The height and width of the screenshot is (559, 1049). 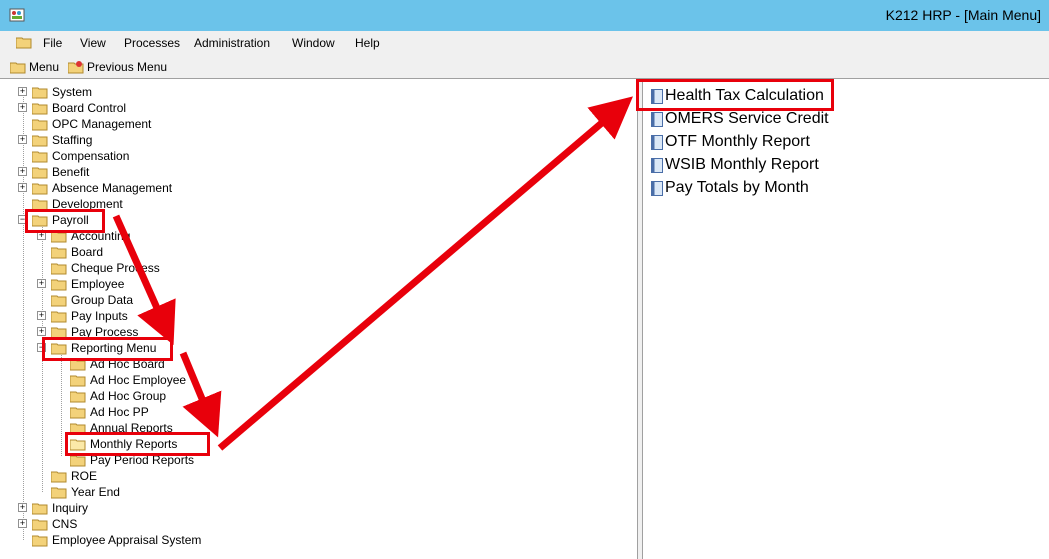 What do you see at coordinates (109, 540) in the screenshot?
I see `tree-item-employee-appraisal-system: Employee Appraisal System` at bounding box center [109, 540].